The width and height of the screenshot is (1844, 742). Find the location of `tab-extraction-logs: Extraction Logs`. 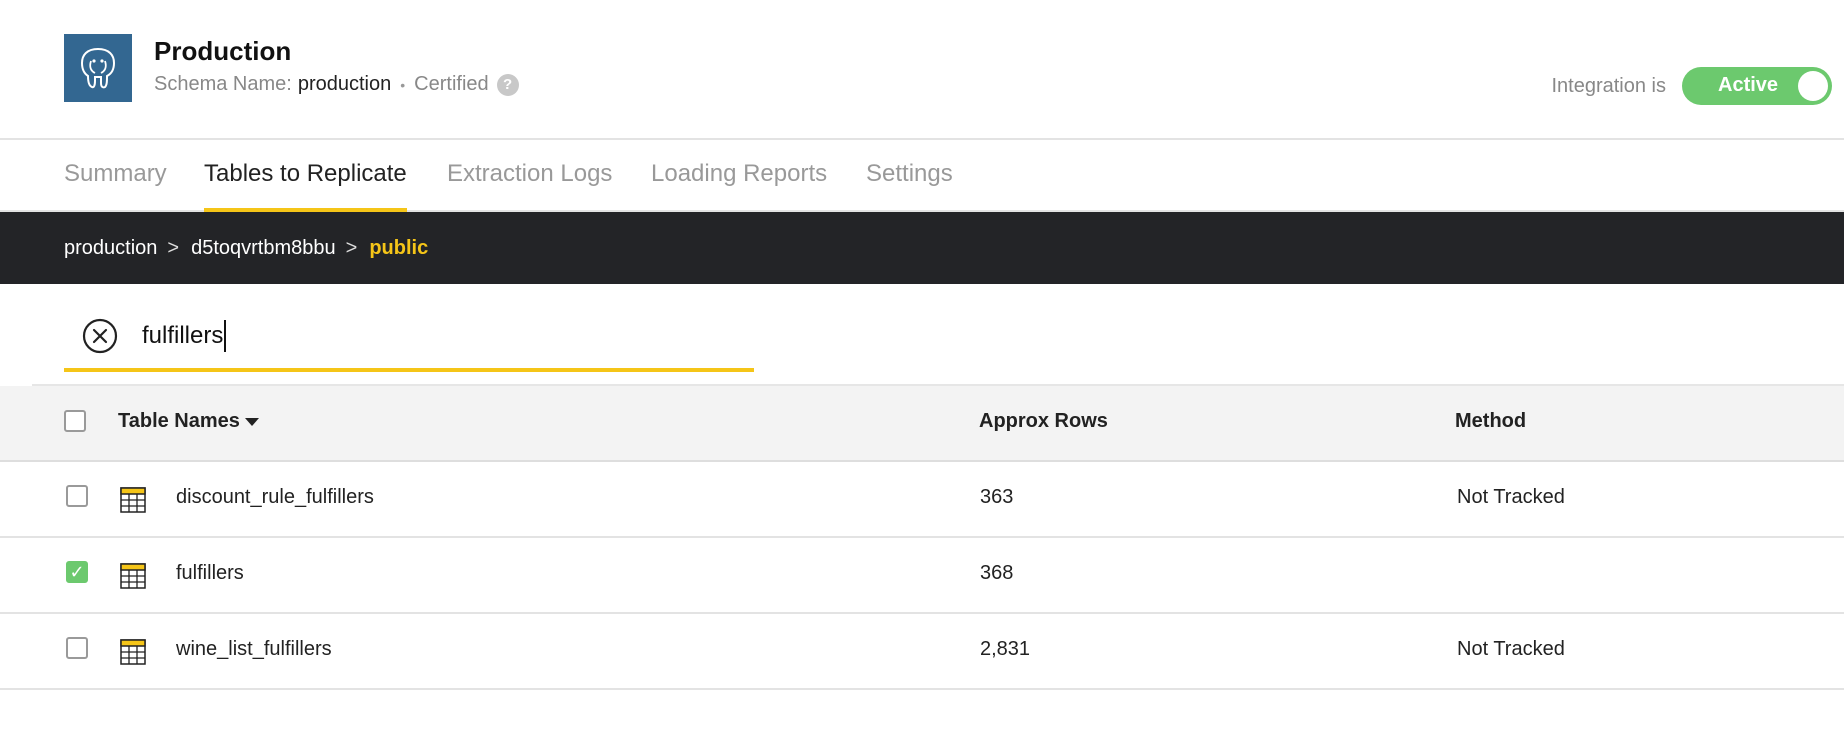

tab-extraction-logs: Extraction Logs is located at coordinates (529, 185).